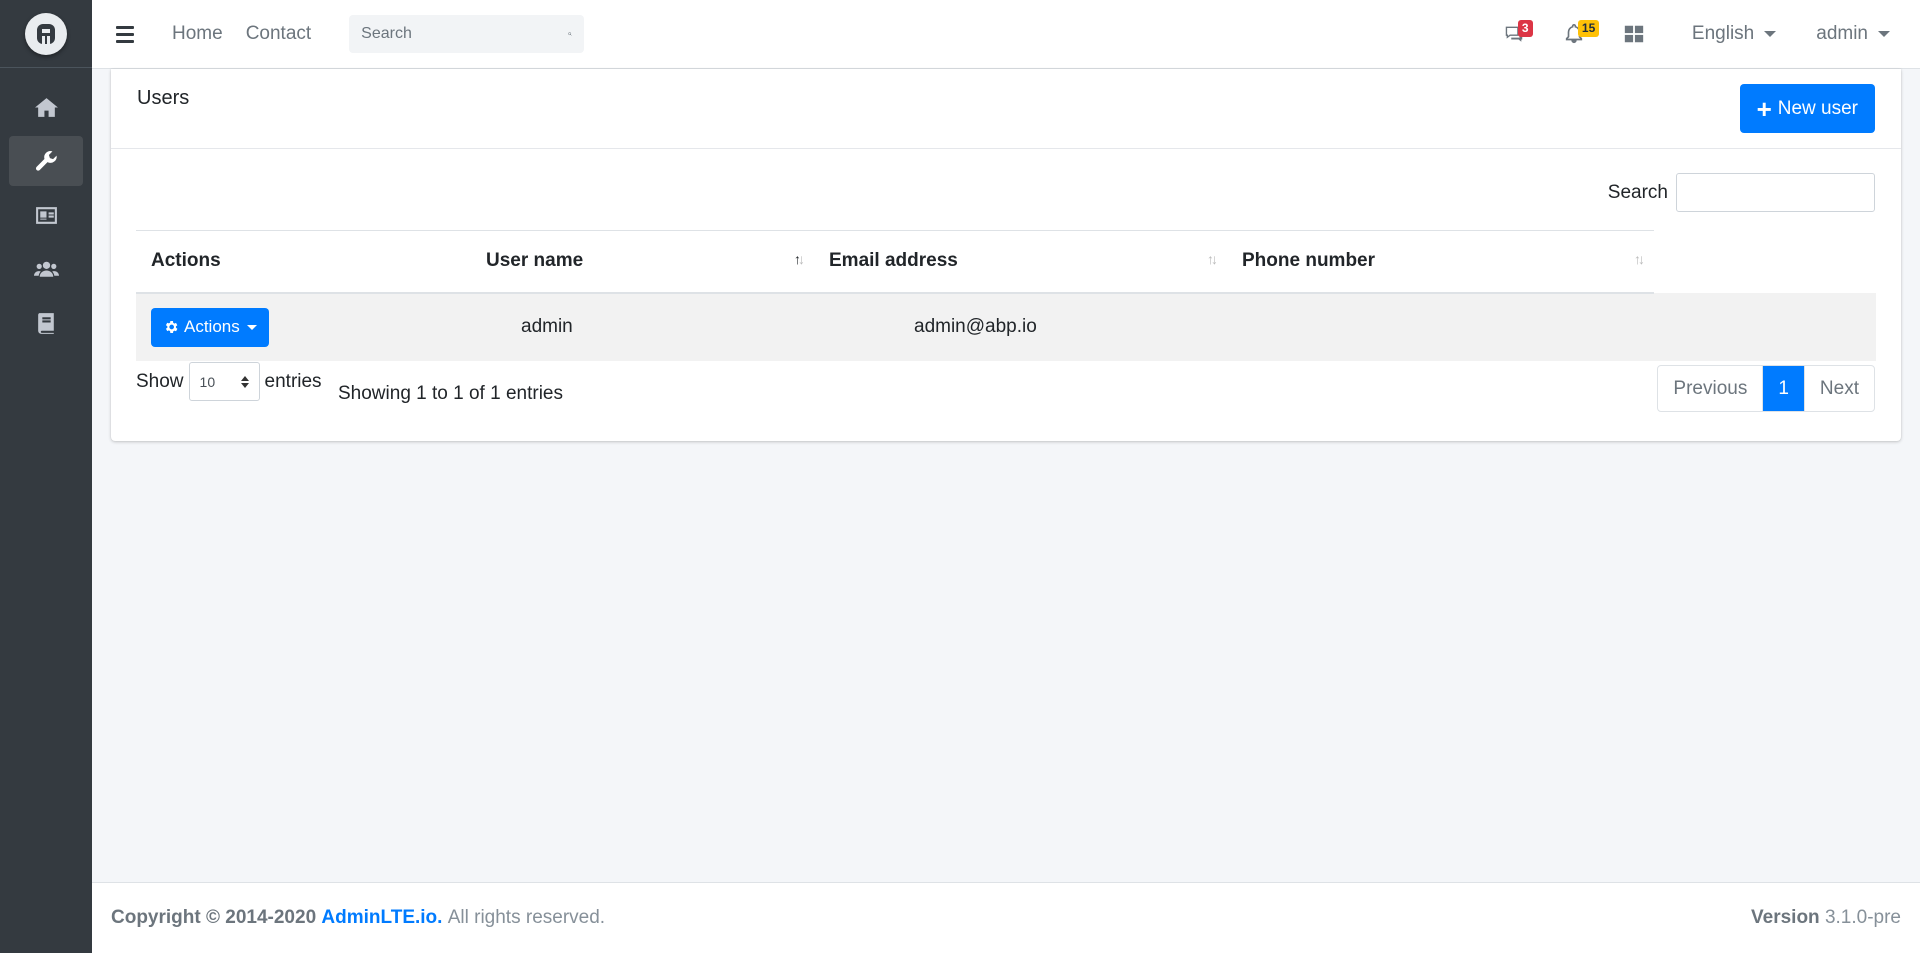 The width and height of the screenshot is (1920, 953). I want to click on top-navbar: Home Contact 3 15 English admin, so click(1006, 34).